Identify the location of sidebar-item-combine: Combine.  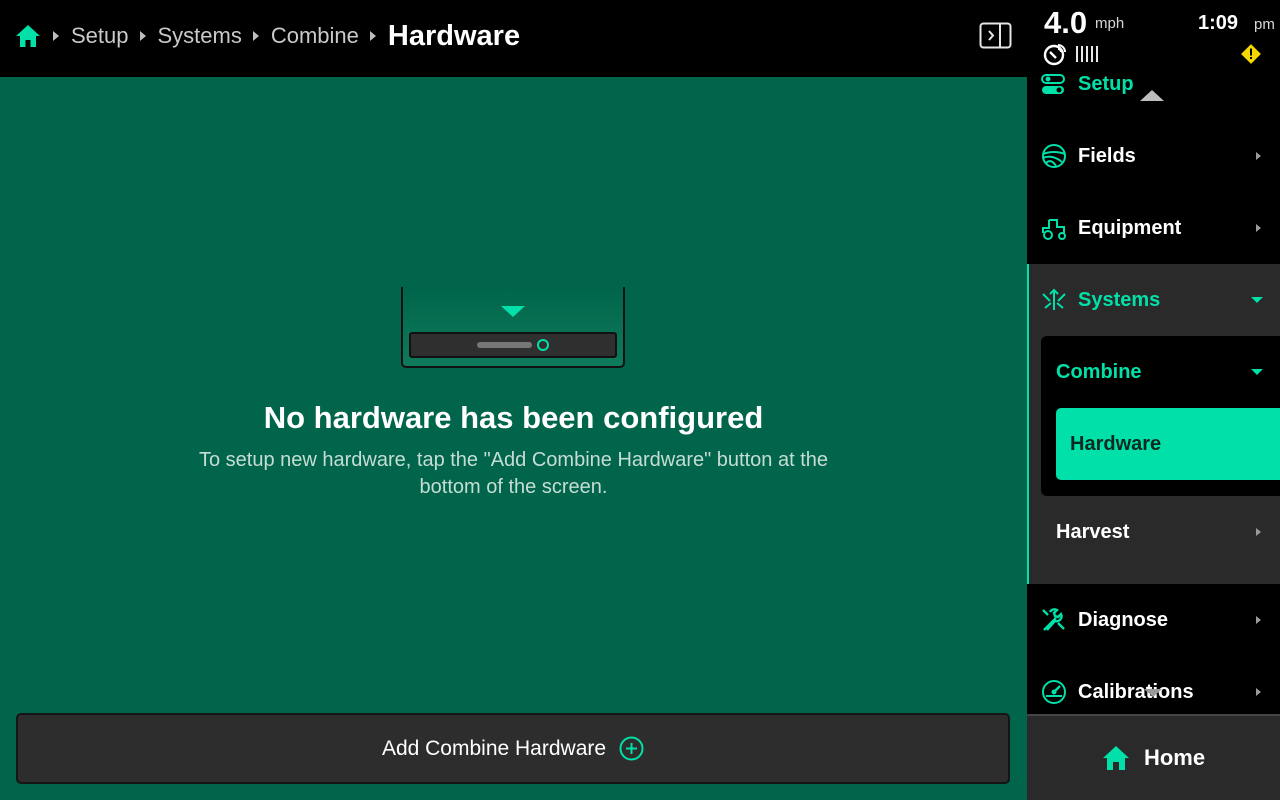
(1161, 372).